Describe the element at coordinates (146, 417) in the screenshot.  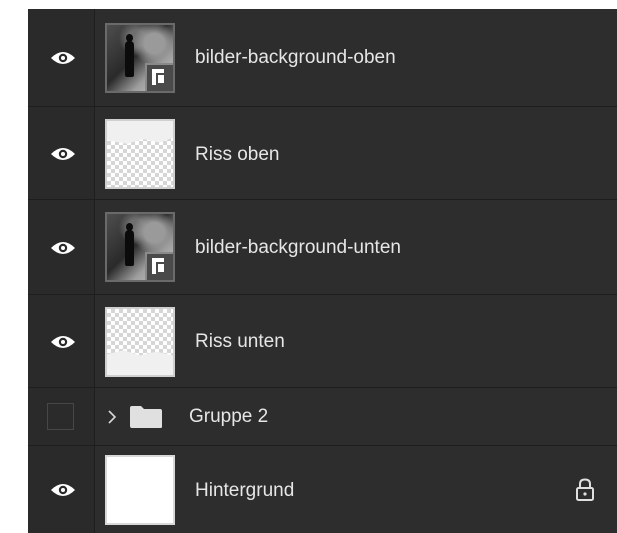
I see `folder-icon` at that location.